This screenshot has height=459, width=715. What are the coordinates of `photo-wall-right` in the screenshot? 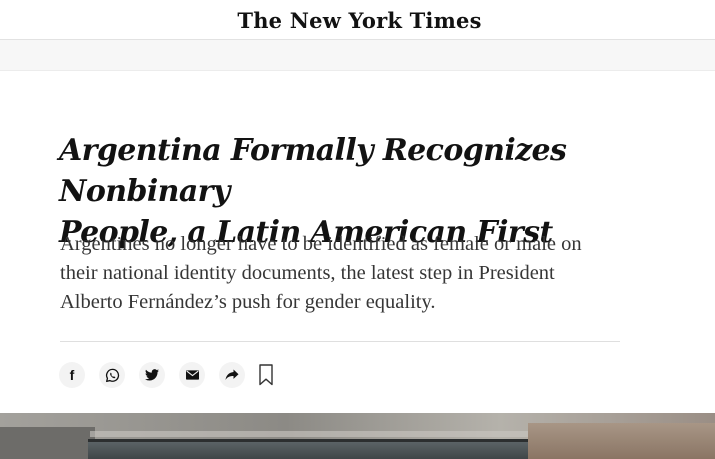 It's located at (621, 441).